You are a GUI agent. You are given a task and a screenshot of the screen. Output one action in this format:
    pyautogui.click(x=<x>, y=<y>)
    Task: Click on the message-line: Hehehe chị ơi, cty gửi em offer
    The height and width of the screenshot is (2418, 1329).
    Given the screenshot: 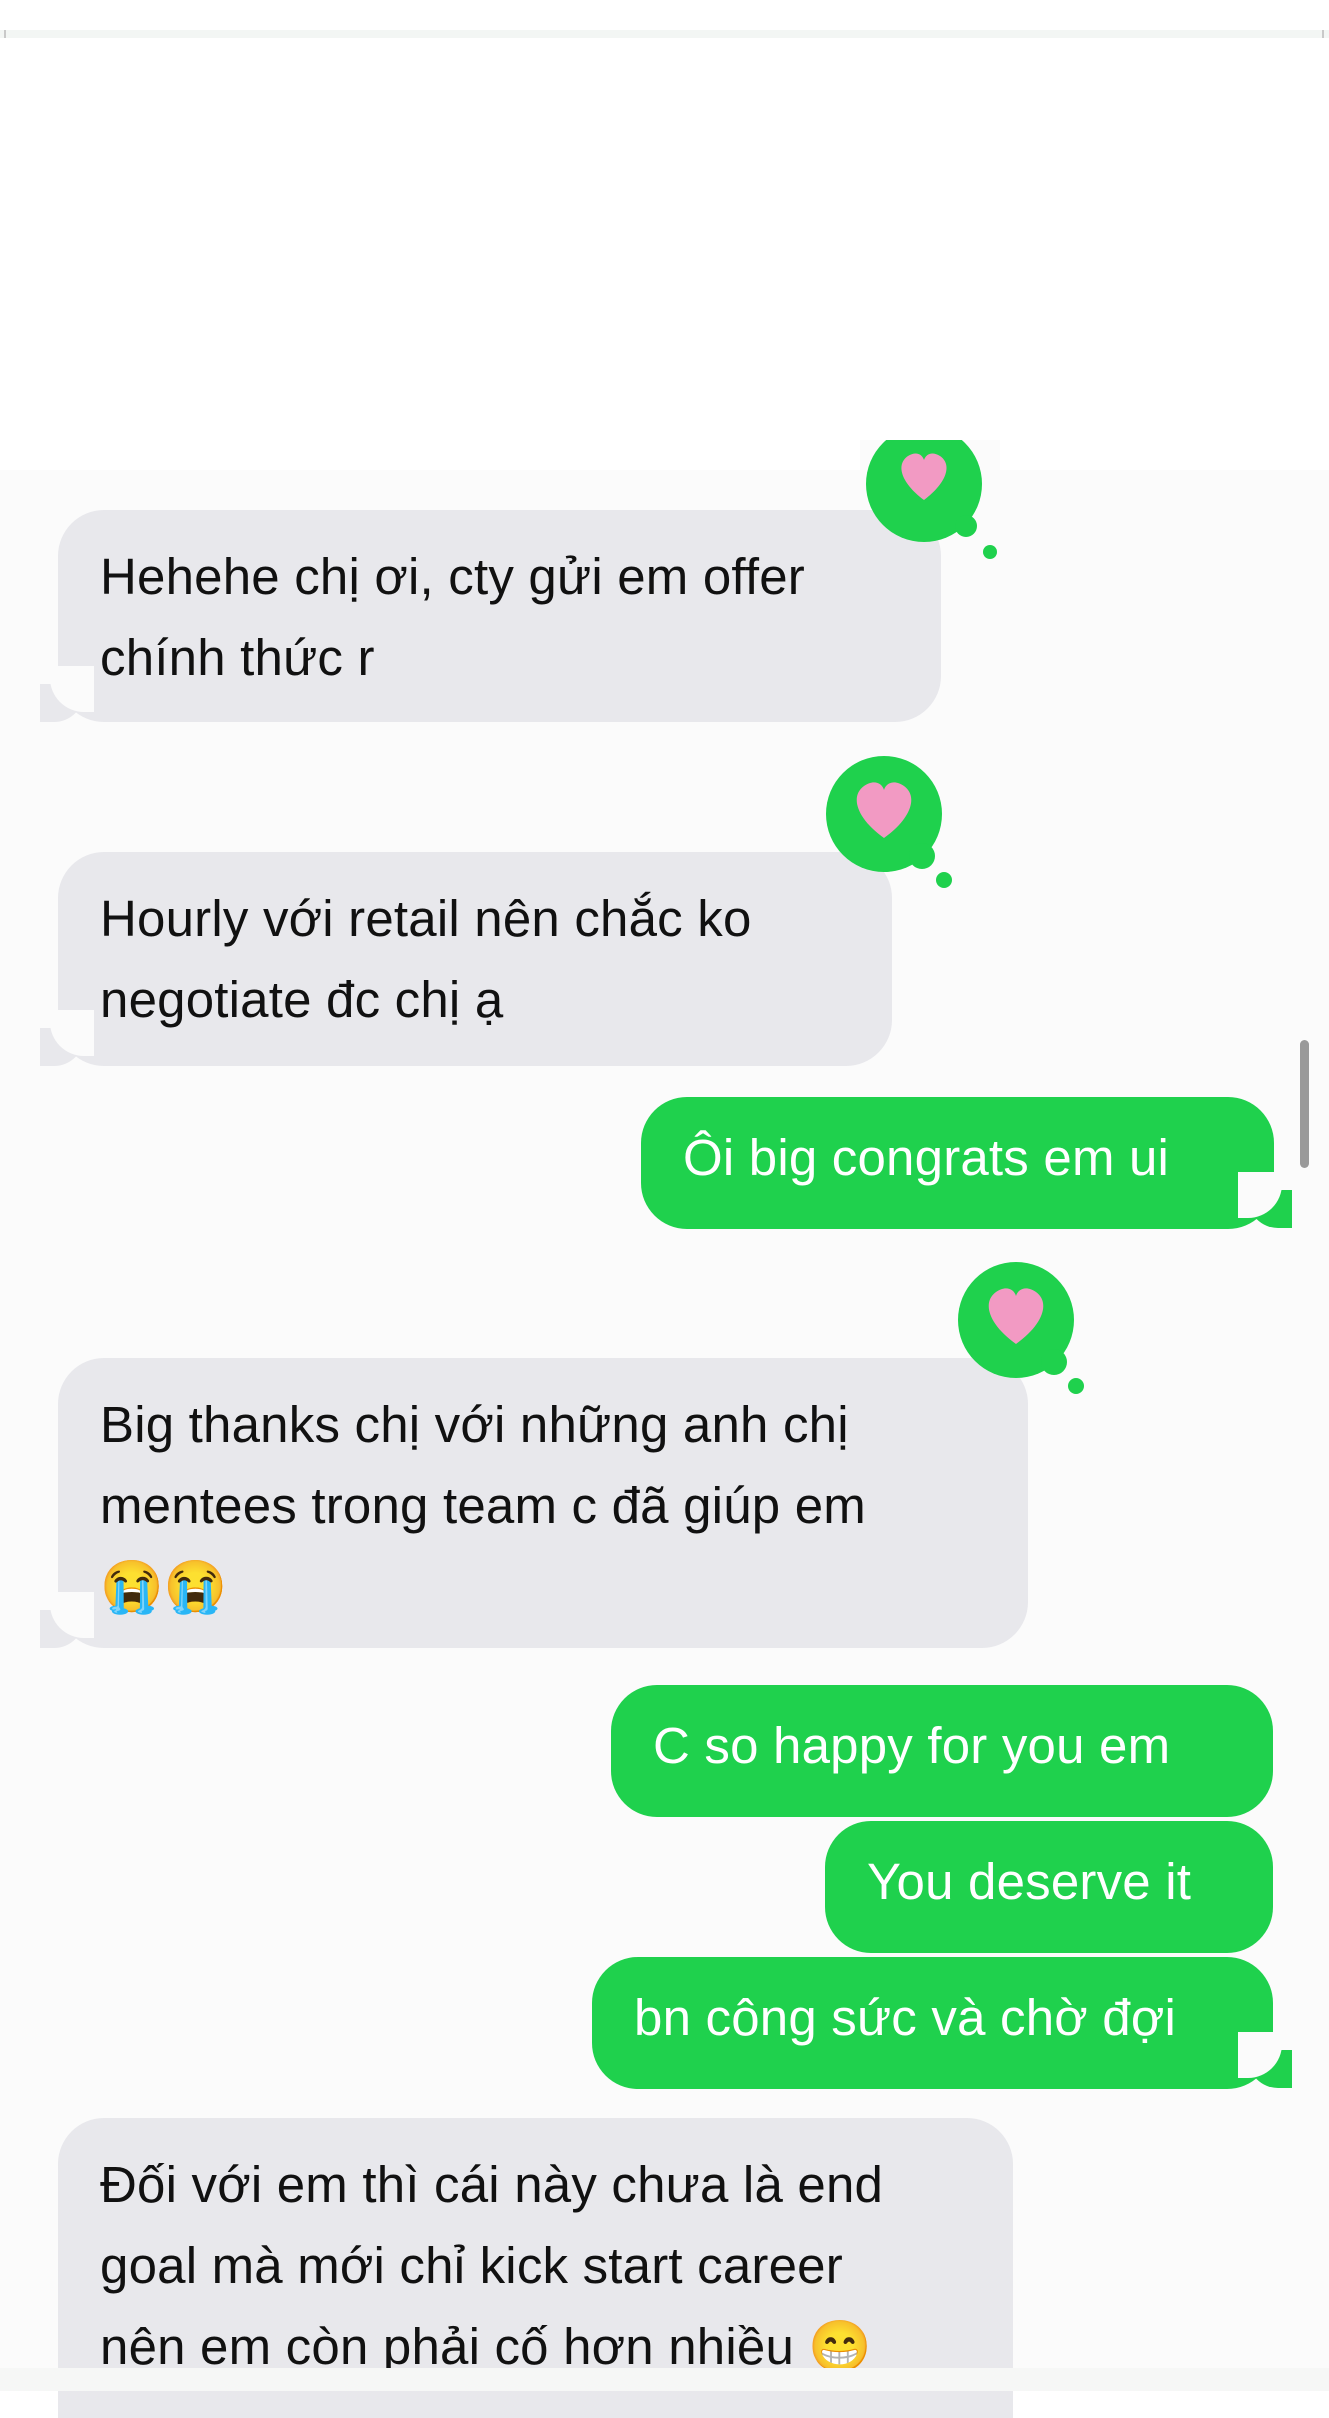 What is the action you would take?
    pyautogui.click(x=452, y=576)
    